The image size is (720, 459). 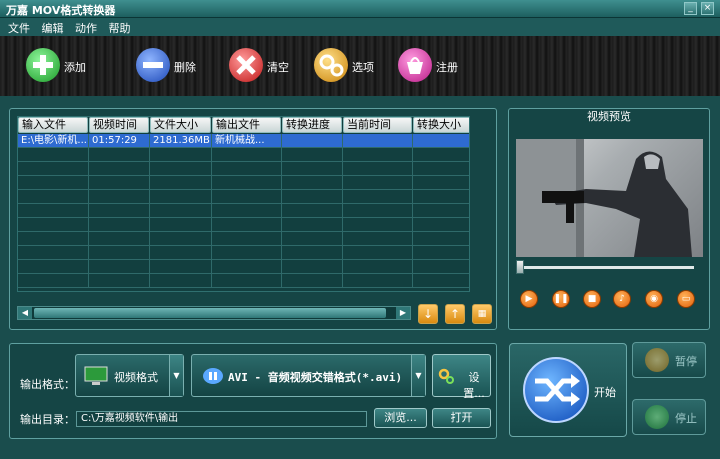 What do you see at coordinates (53, 125) in the screenshot?
I see `col-input-file: 输入文件` at bounding box center [53, 125].